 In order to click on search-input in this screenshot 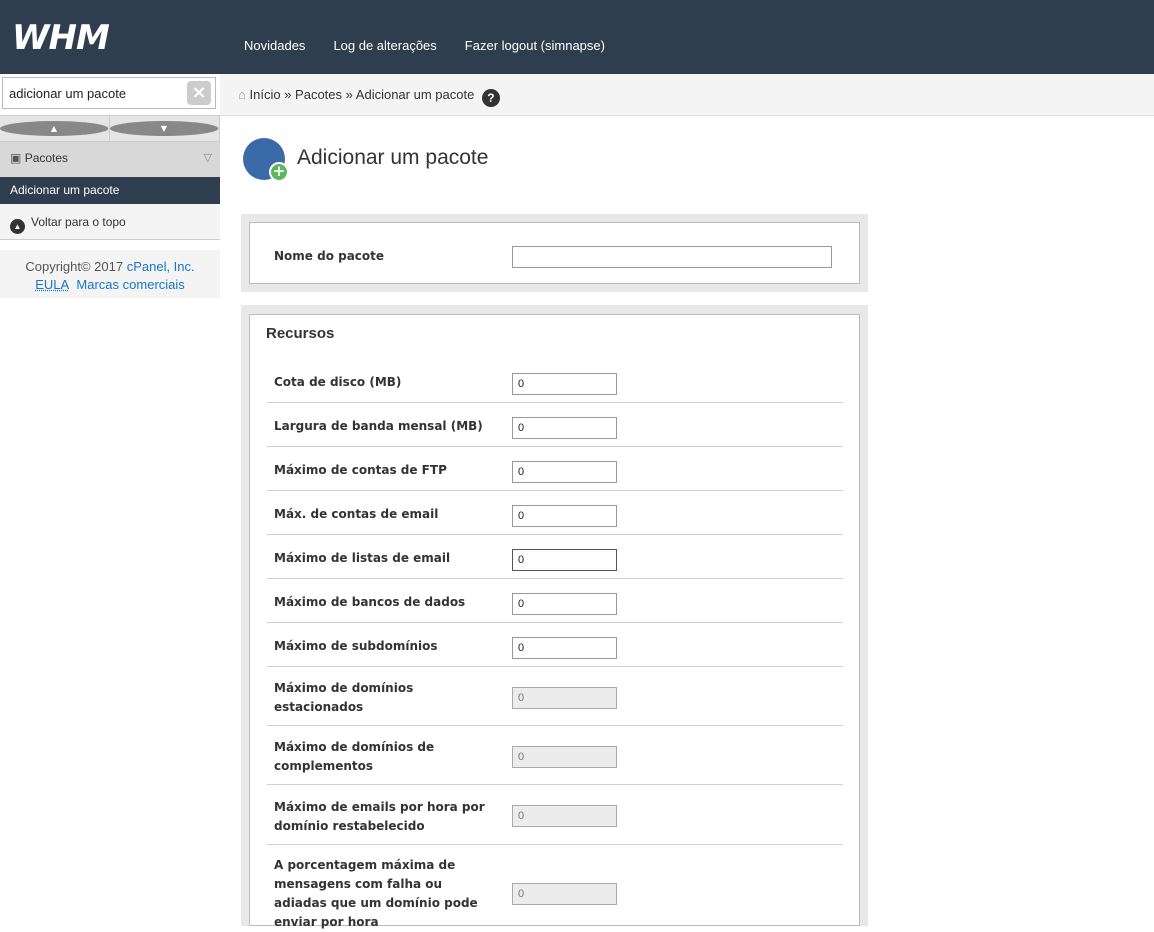, I will do `click(93, 93)`.